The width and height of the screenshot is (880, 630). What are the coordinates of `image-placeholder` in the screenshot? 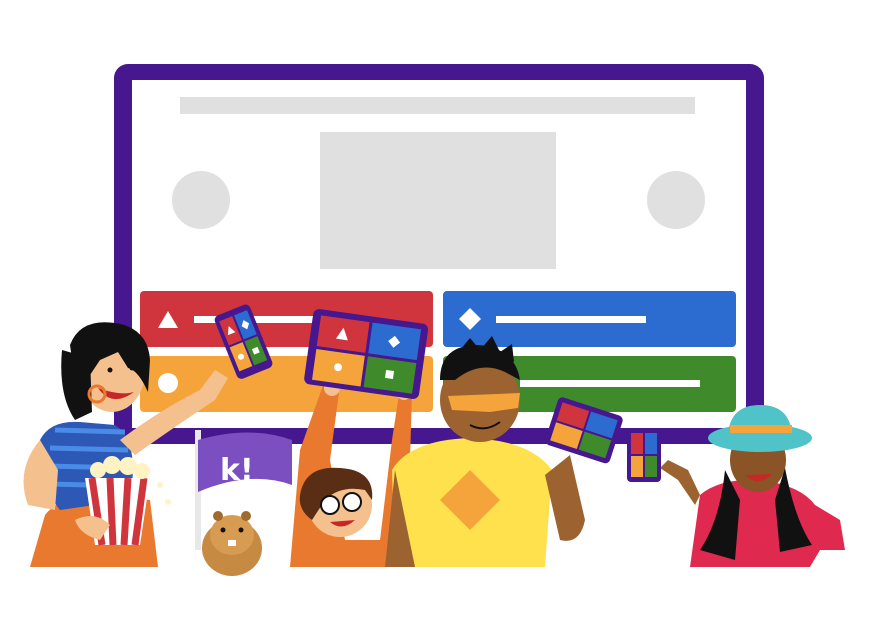 It's located at (438, 200).